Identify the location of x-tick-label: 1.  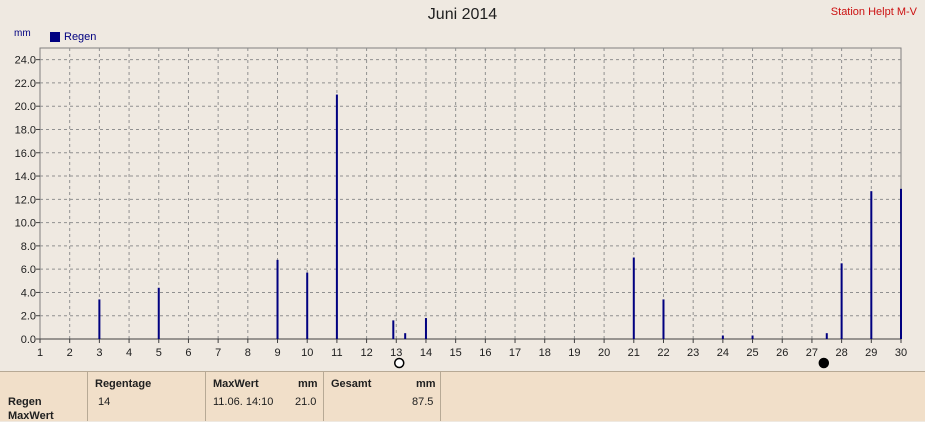
(40, 353).